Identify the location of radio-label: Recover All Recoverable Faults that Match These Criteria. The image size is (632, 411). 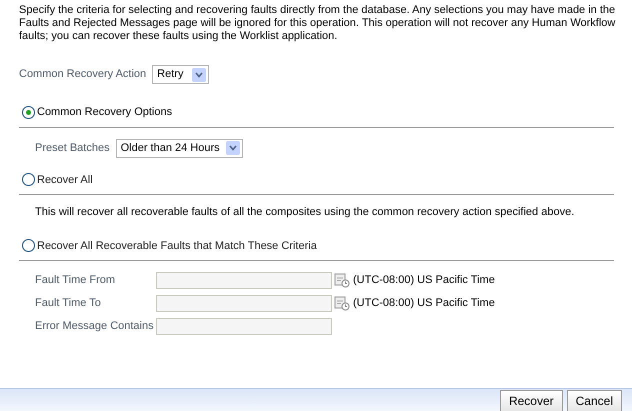
(177, 246).